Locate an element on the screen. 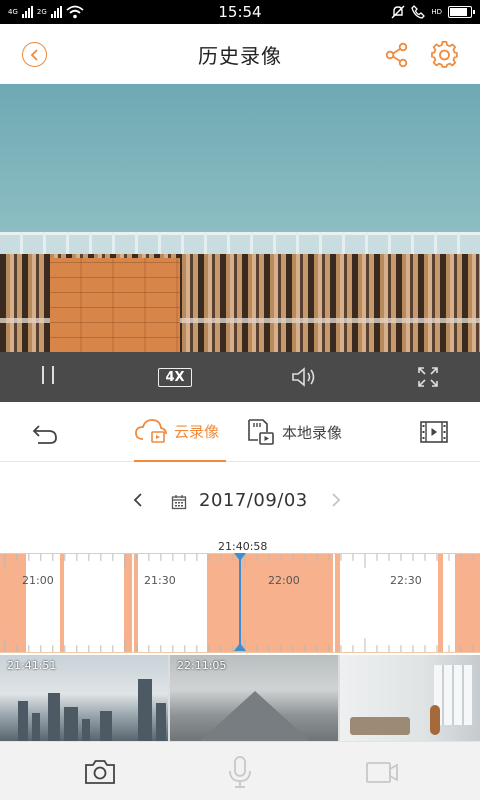 The width and height of the screenshot is (480, 800). previous-day-button is located at coordinates (138, 502).